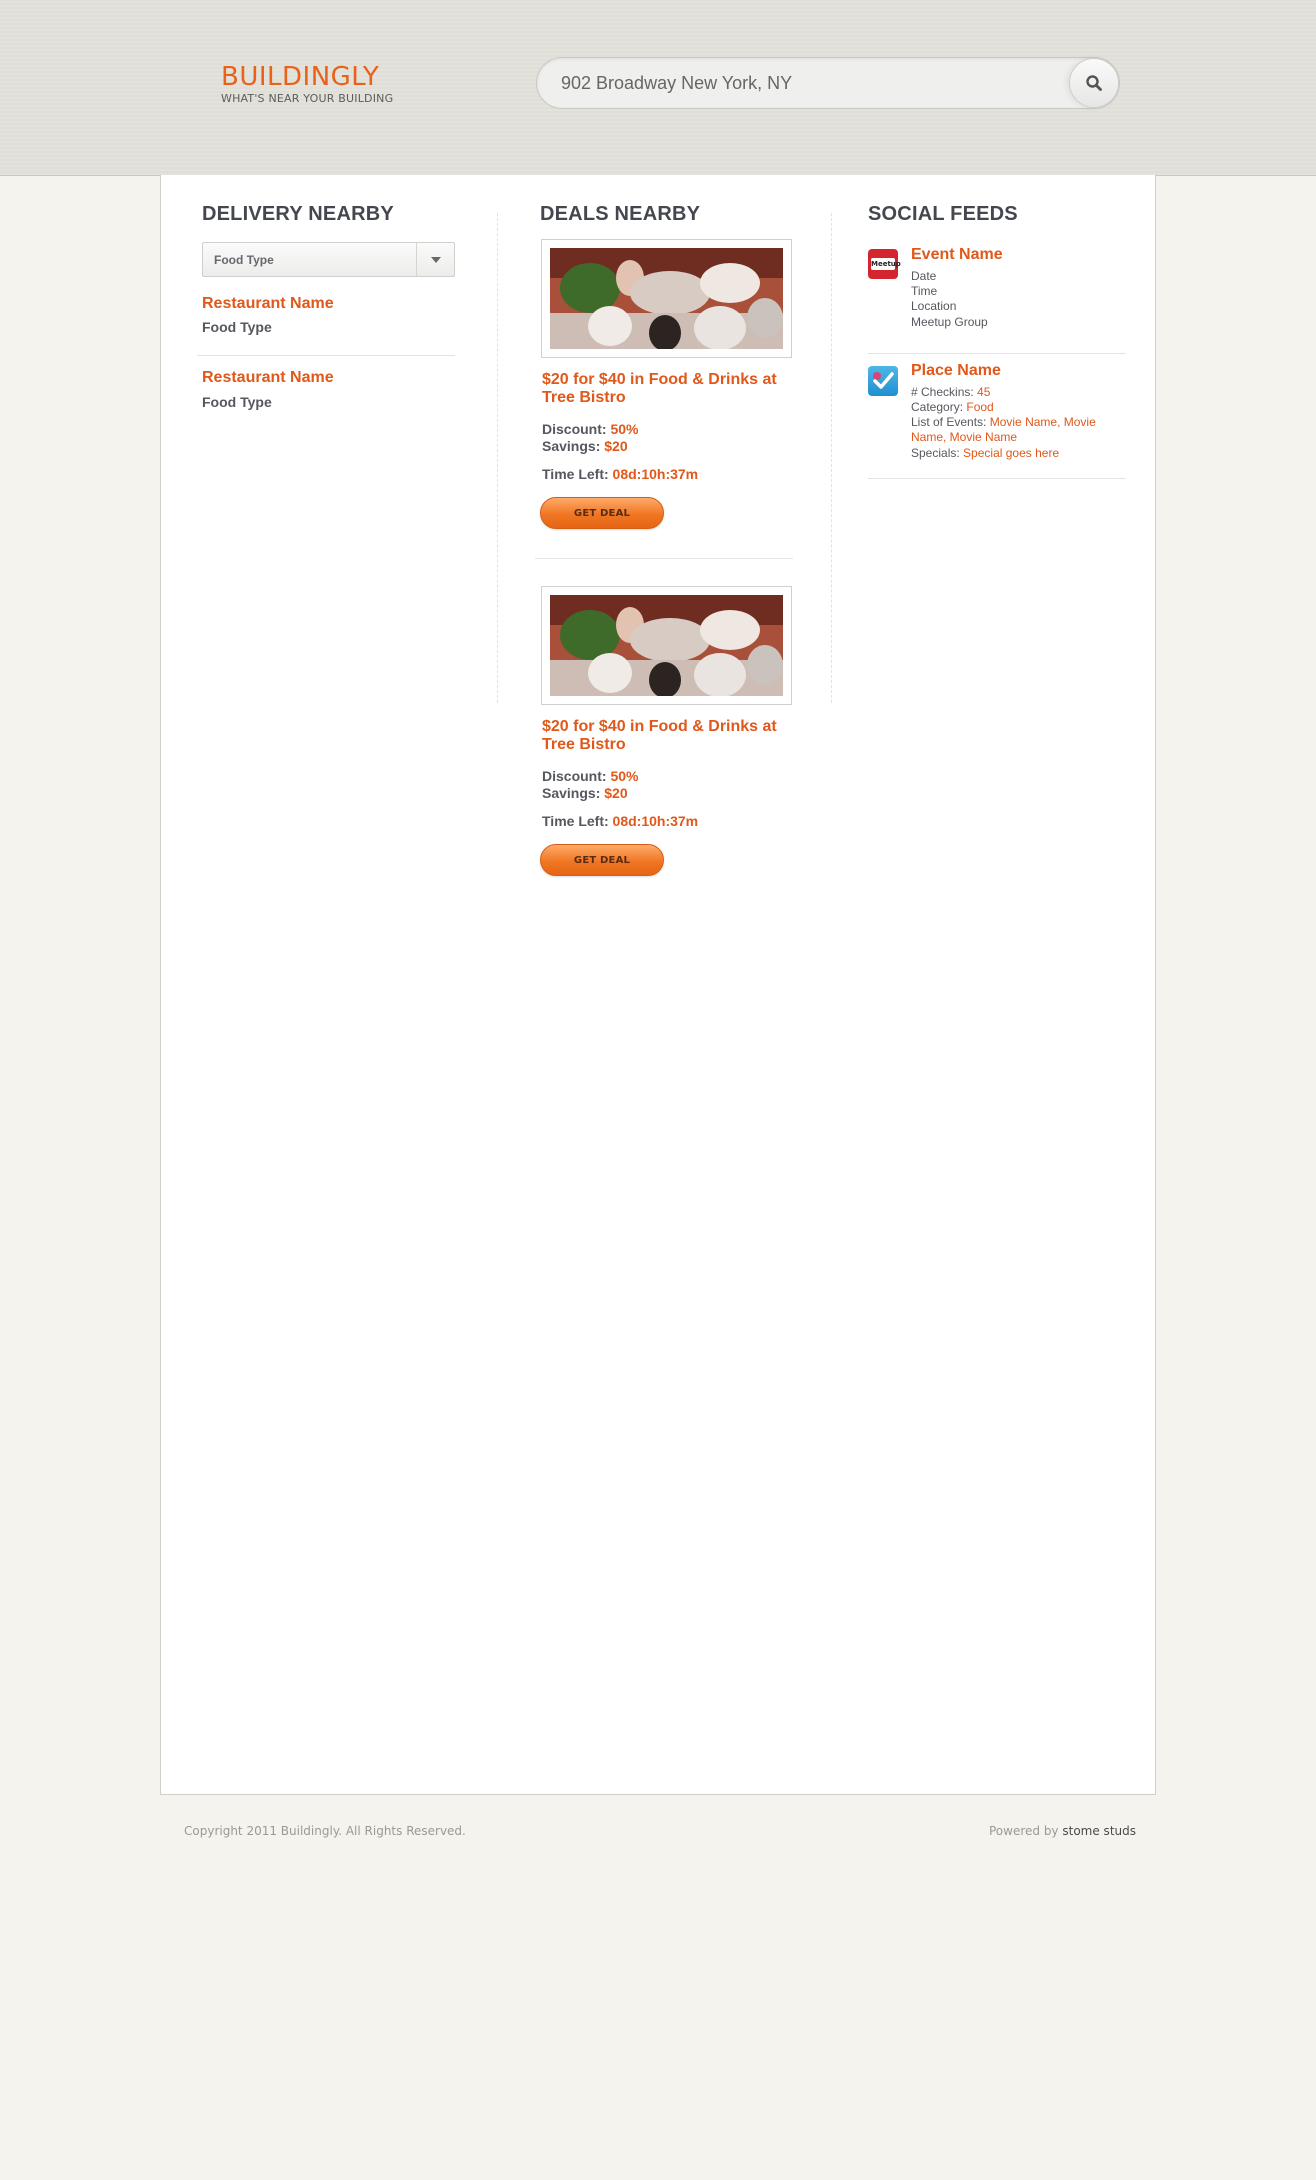 The image size is (1316, 2180). I want to click on category-value: Food, so click(979, 407).